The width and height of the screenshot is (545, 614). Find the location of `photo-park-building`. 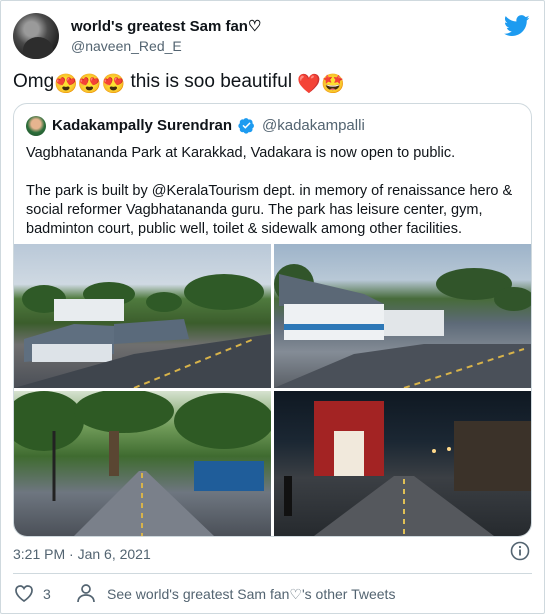

photo-park-building is located at coordinates (402, 316).